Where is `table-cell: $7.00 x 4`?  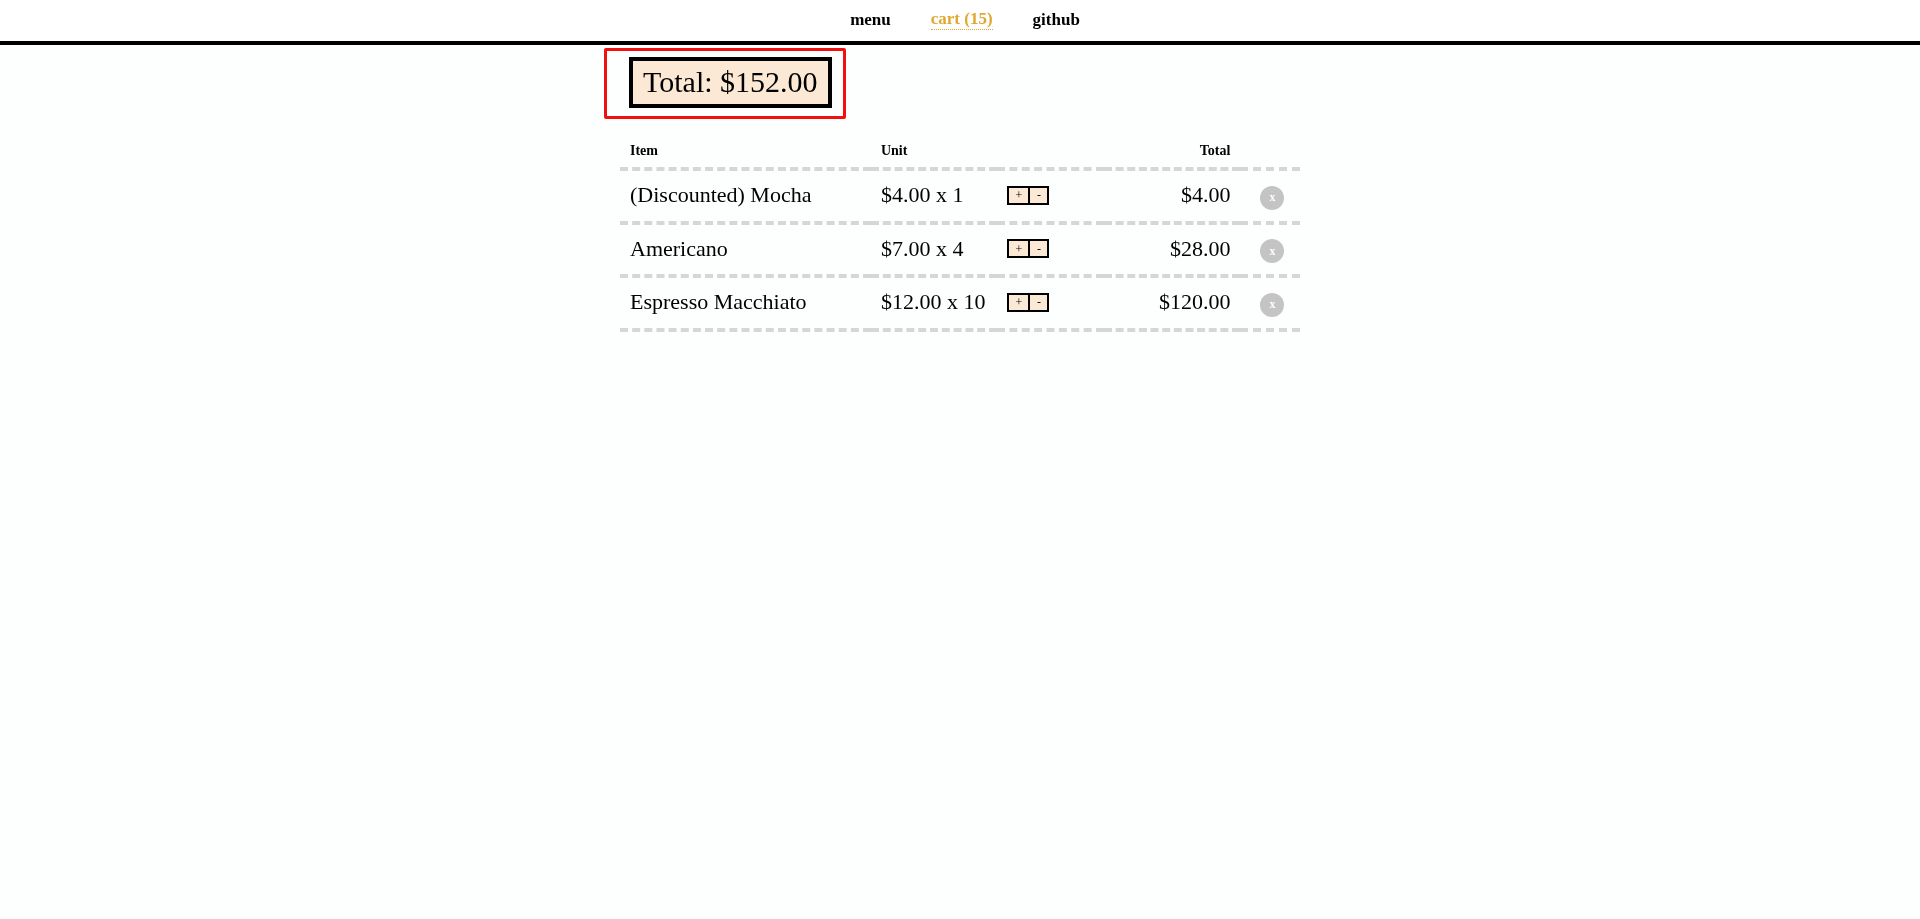
table-cell: $7.00 x 4 is located at coordinates (922, 248).